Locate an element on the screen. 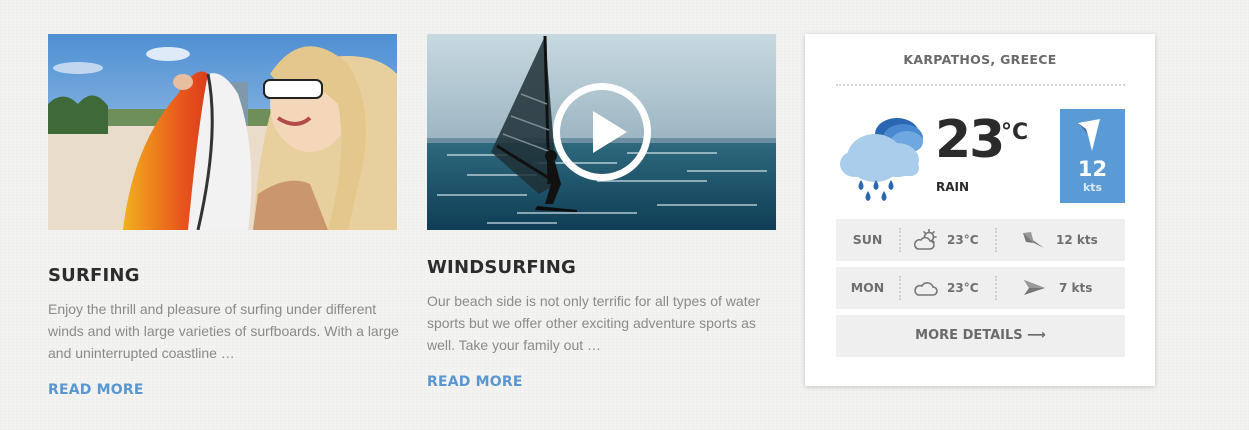 The width and height of the screenshot is (1249, 430). card-title: SURFING is located at coordinates (94, 275).